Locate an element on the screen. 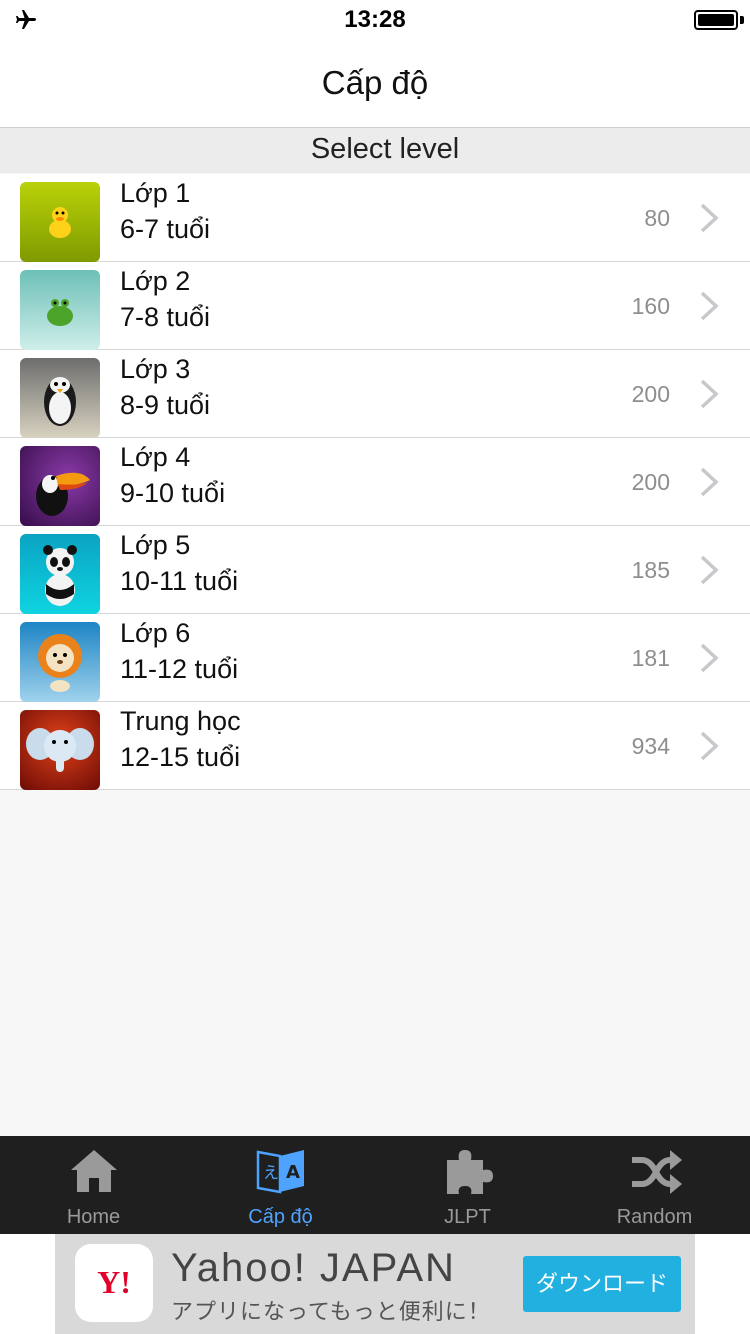 The width and height of the screenshot is (750, 1334). tab-label: JLPT is located at coordinates (467, 1217).